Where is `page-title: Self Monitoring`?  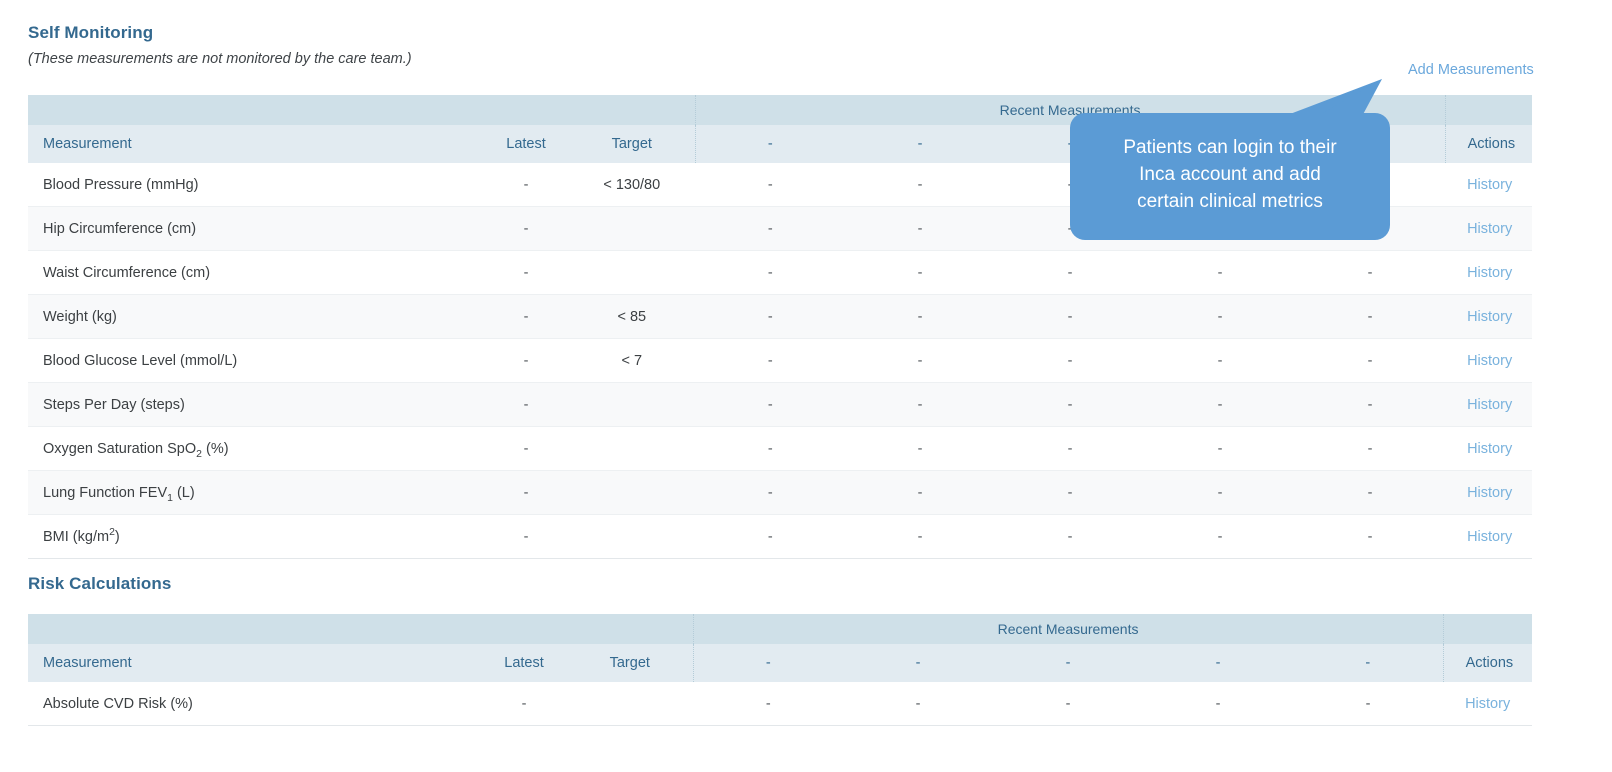
page-title: Self Monitoring is located at coordinates (91, 32).